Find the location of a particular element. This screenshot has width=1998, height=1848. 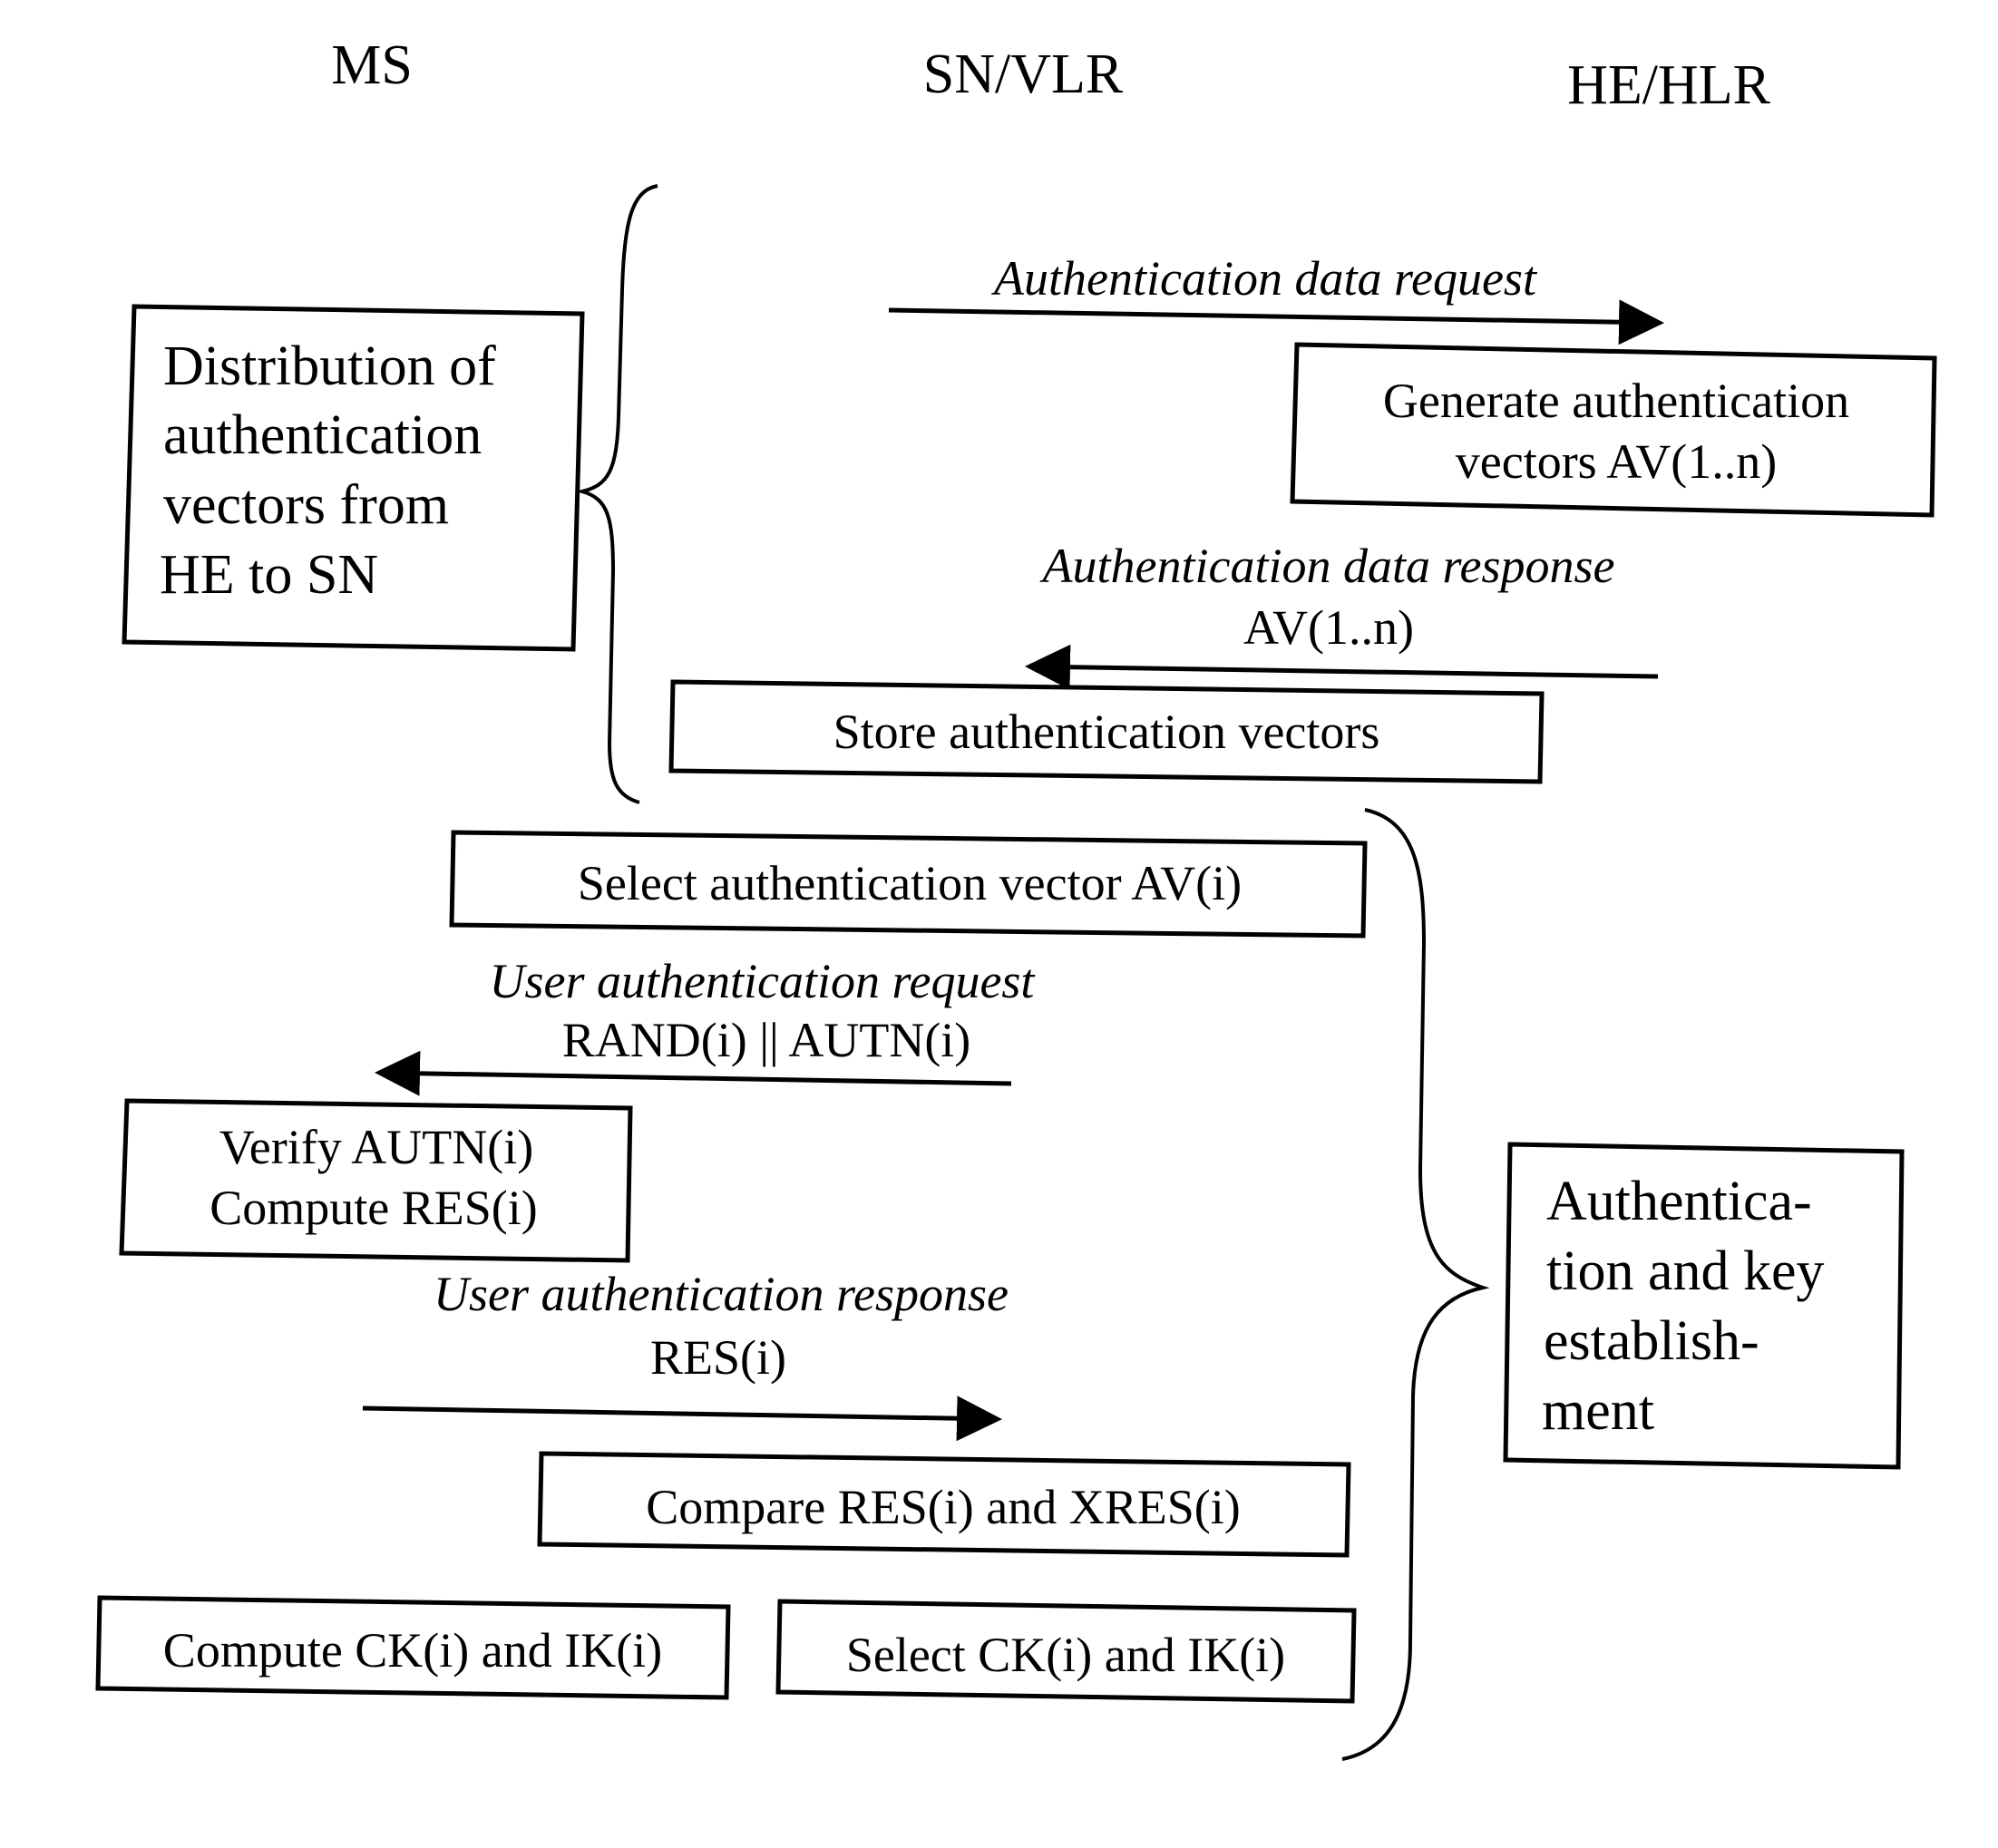

svg-text: Compare RES(i) and XRES(i) is located at coordinates (943, 1507).